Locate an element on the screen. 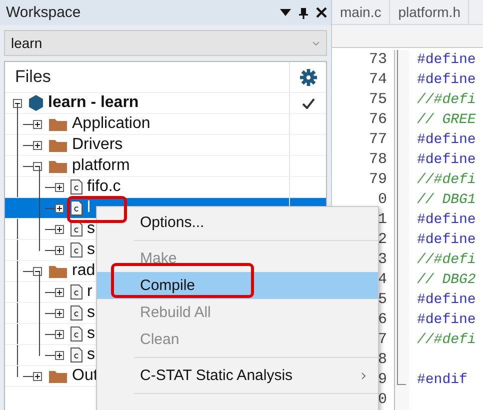 This screenshot has width=483, height=410. line-number: 1 is located at coordinates (382, 219).